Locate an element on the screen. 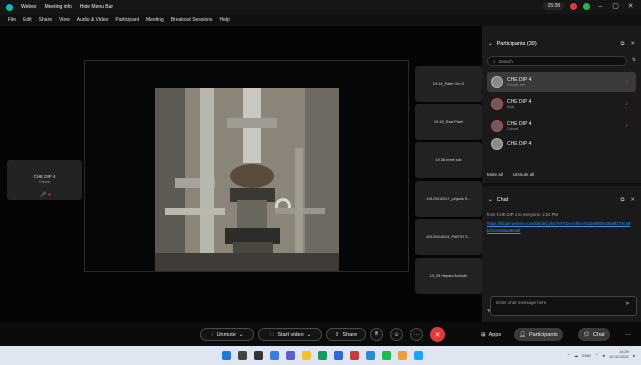 This screenshot has height=365, width=641. more-panels-button: ··· is located at coordinates (628, 334).